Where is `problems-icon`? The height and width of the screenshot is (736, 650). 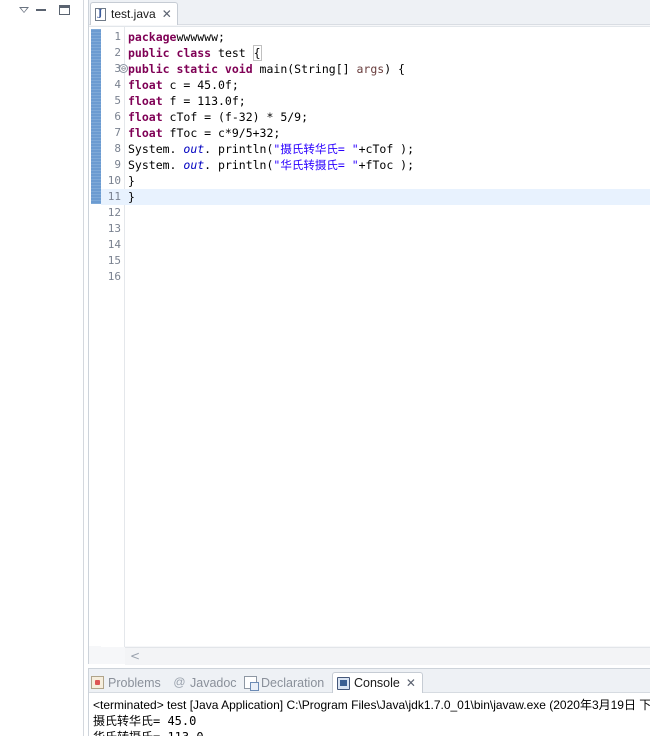 problems-icon is located at coordinates (97, 682).